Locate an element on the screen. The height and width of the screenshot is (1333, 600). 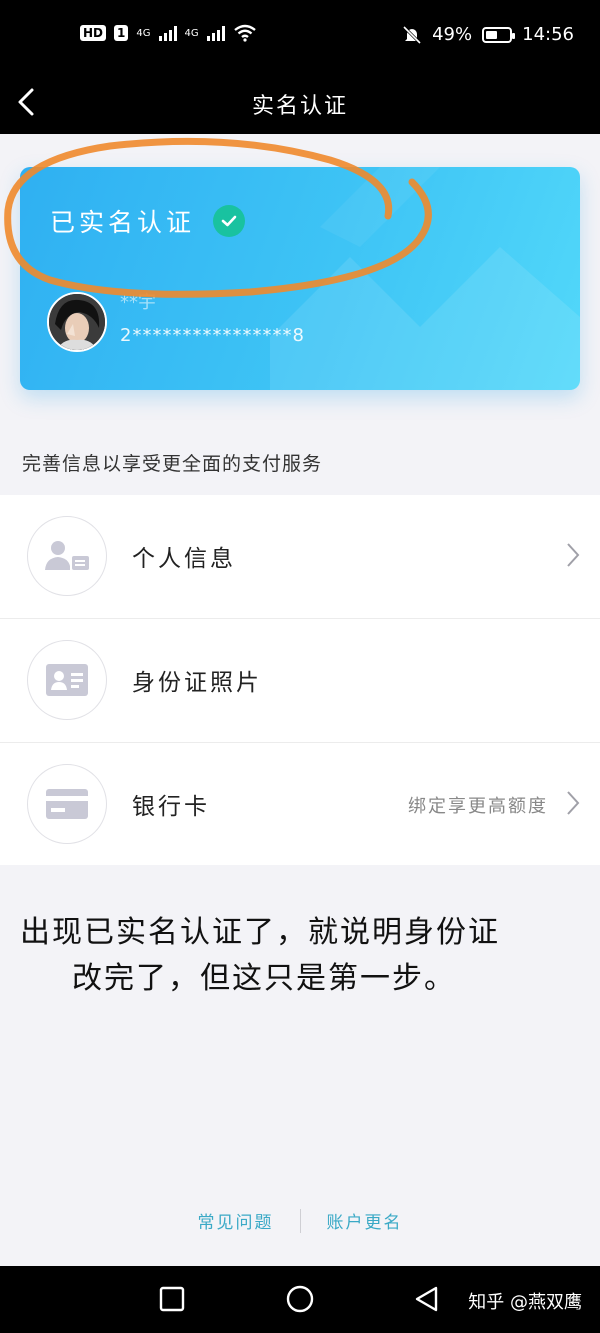
row-subtitle: 绑定享更高额度 is located at coordinates (478, 806).